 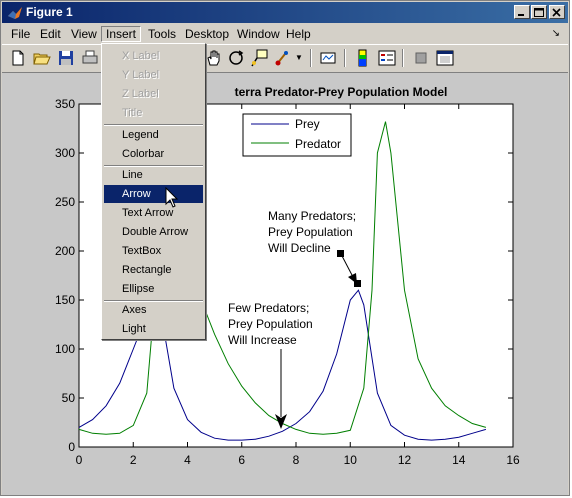 I want to click on menu-view: View, so click(x=84, y=34).